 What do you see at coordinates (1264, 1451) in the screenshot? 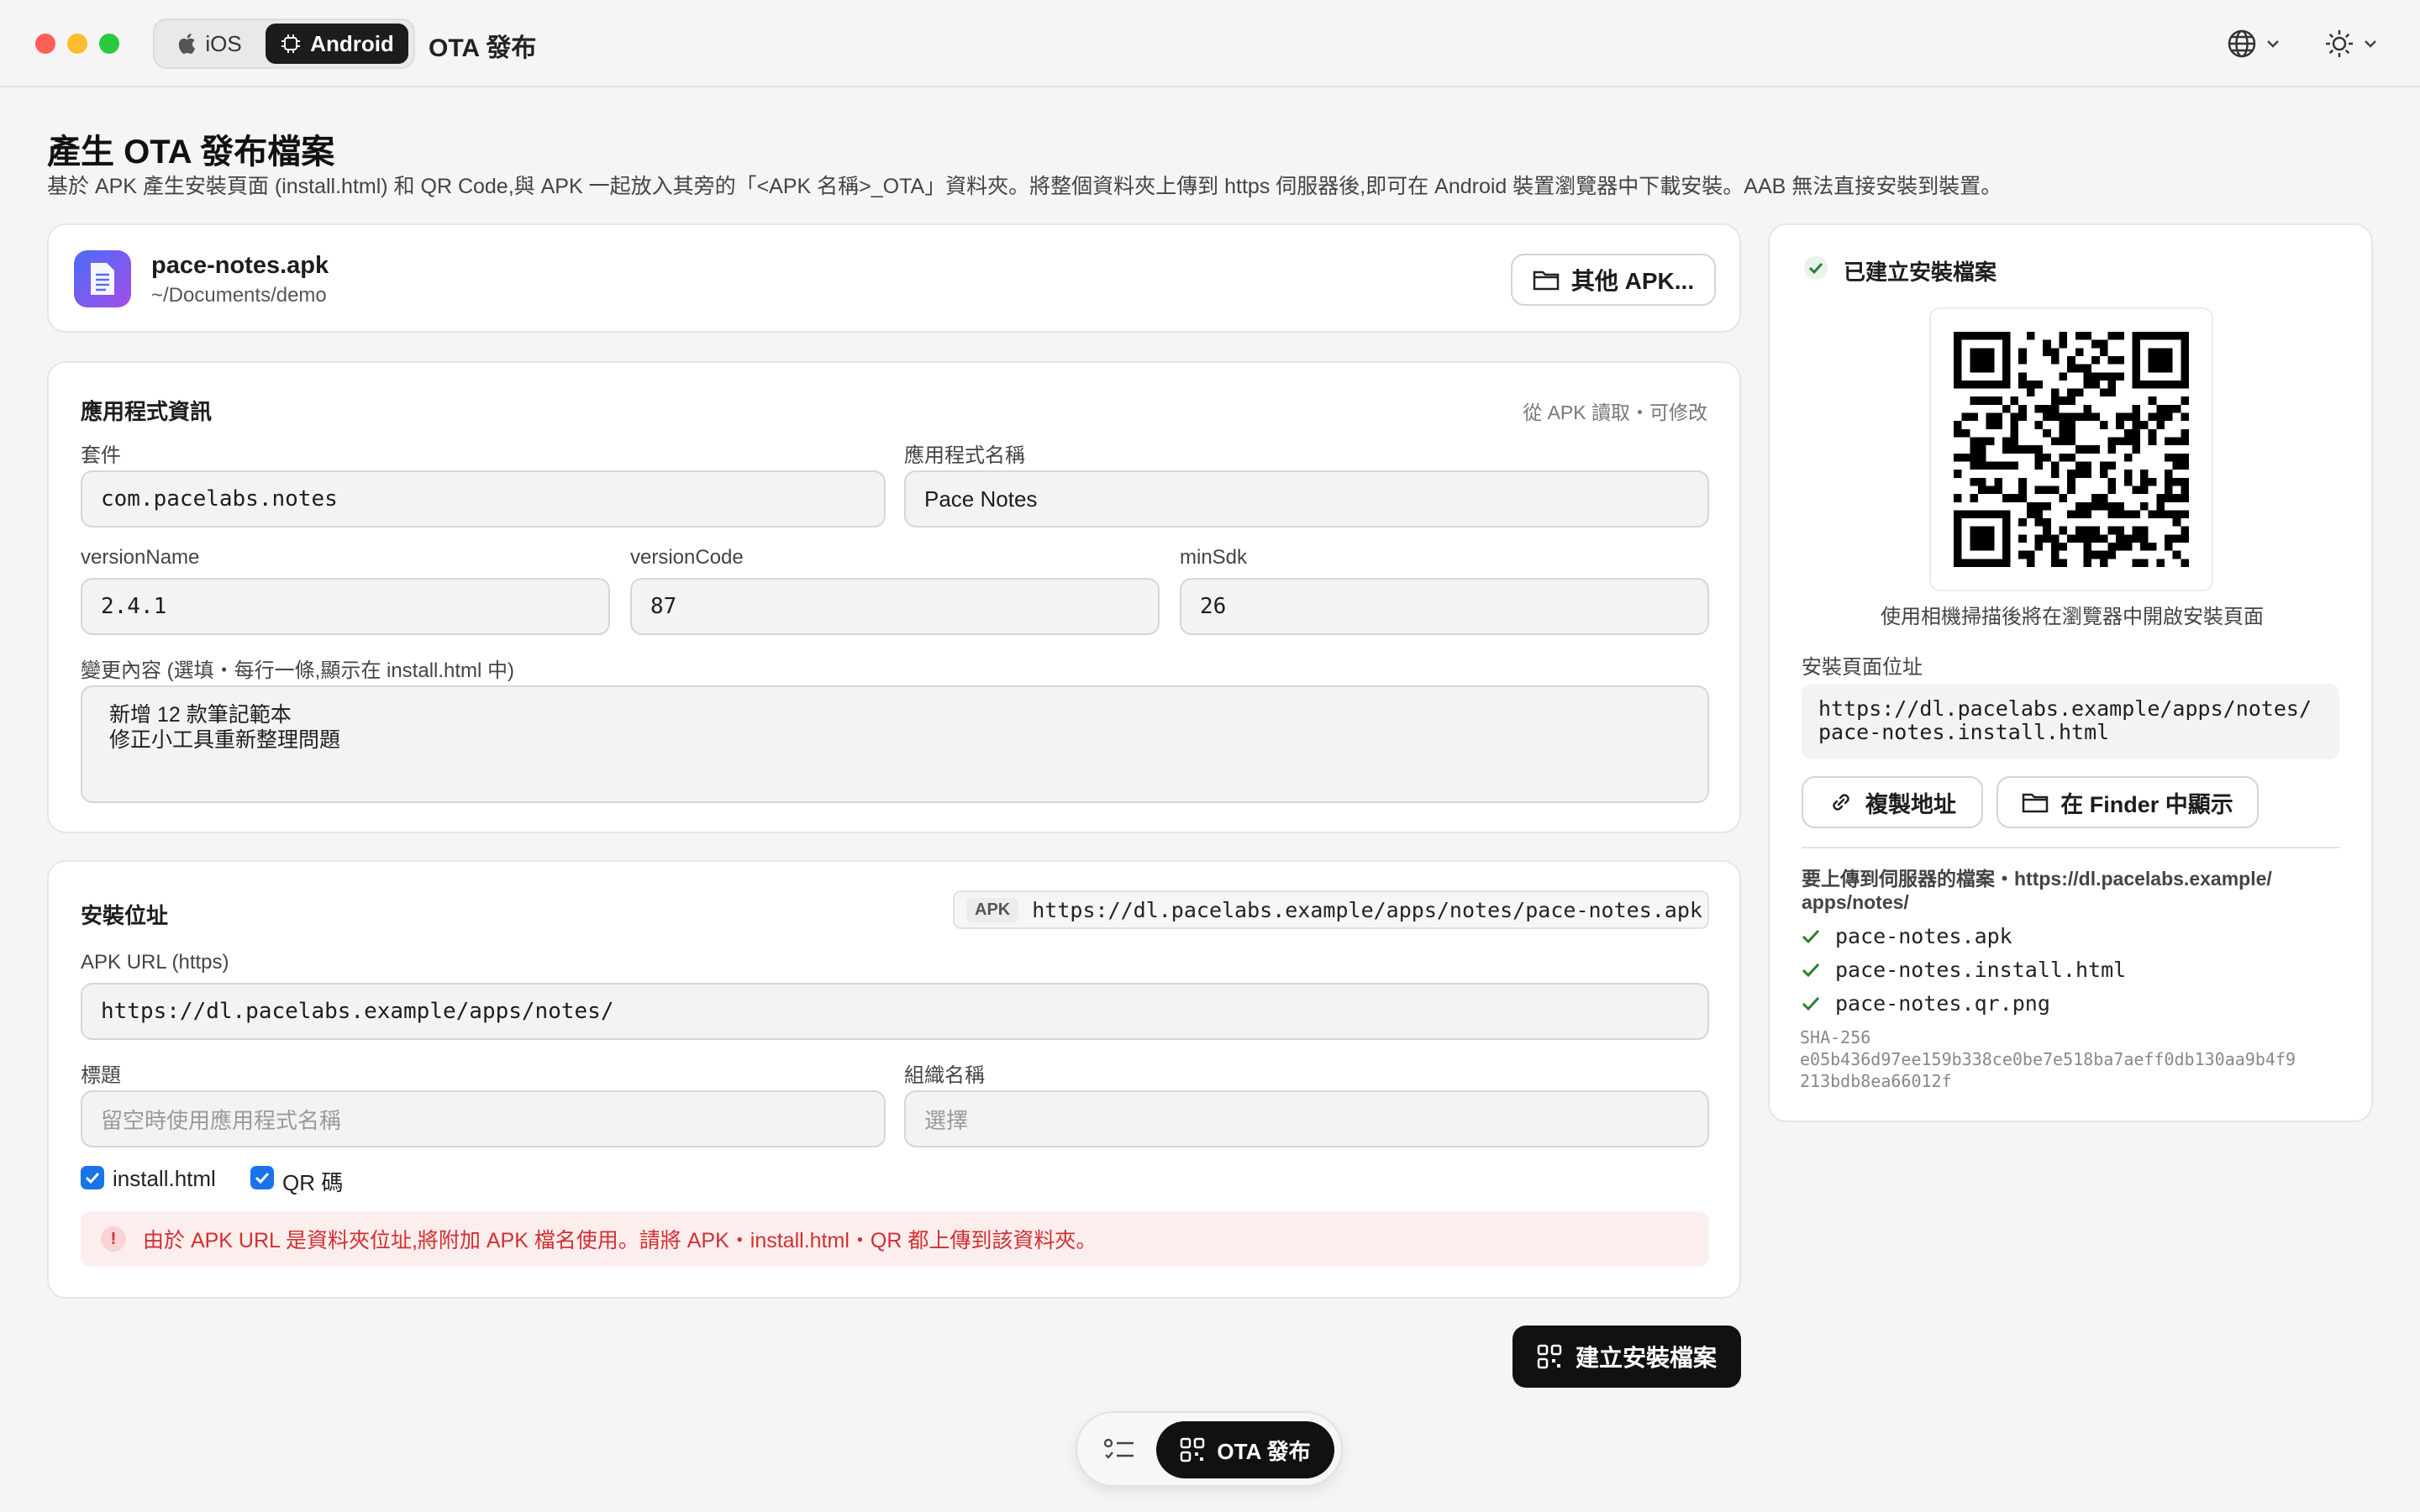
I see `ota-release-label: OTA 發布` at bounding box center [1264, 1451].